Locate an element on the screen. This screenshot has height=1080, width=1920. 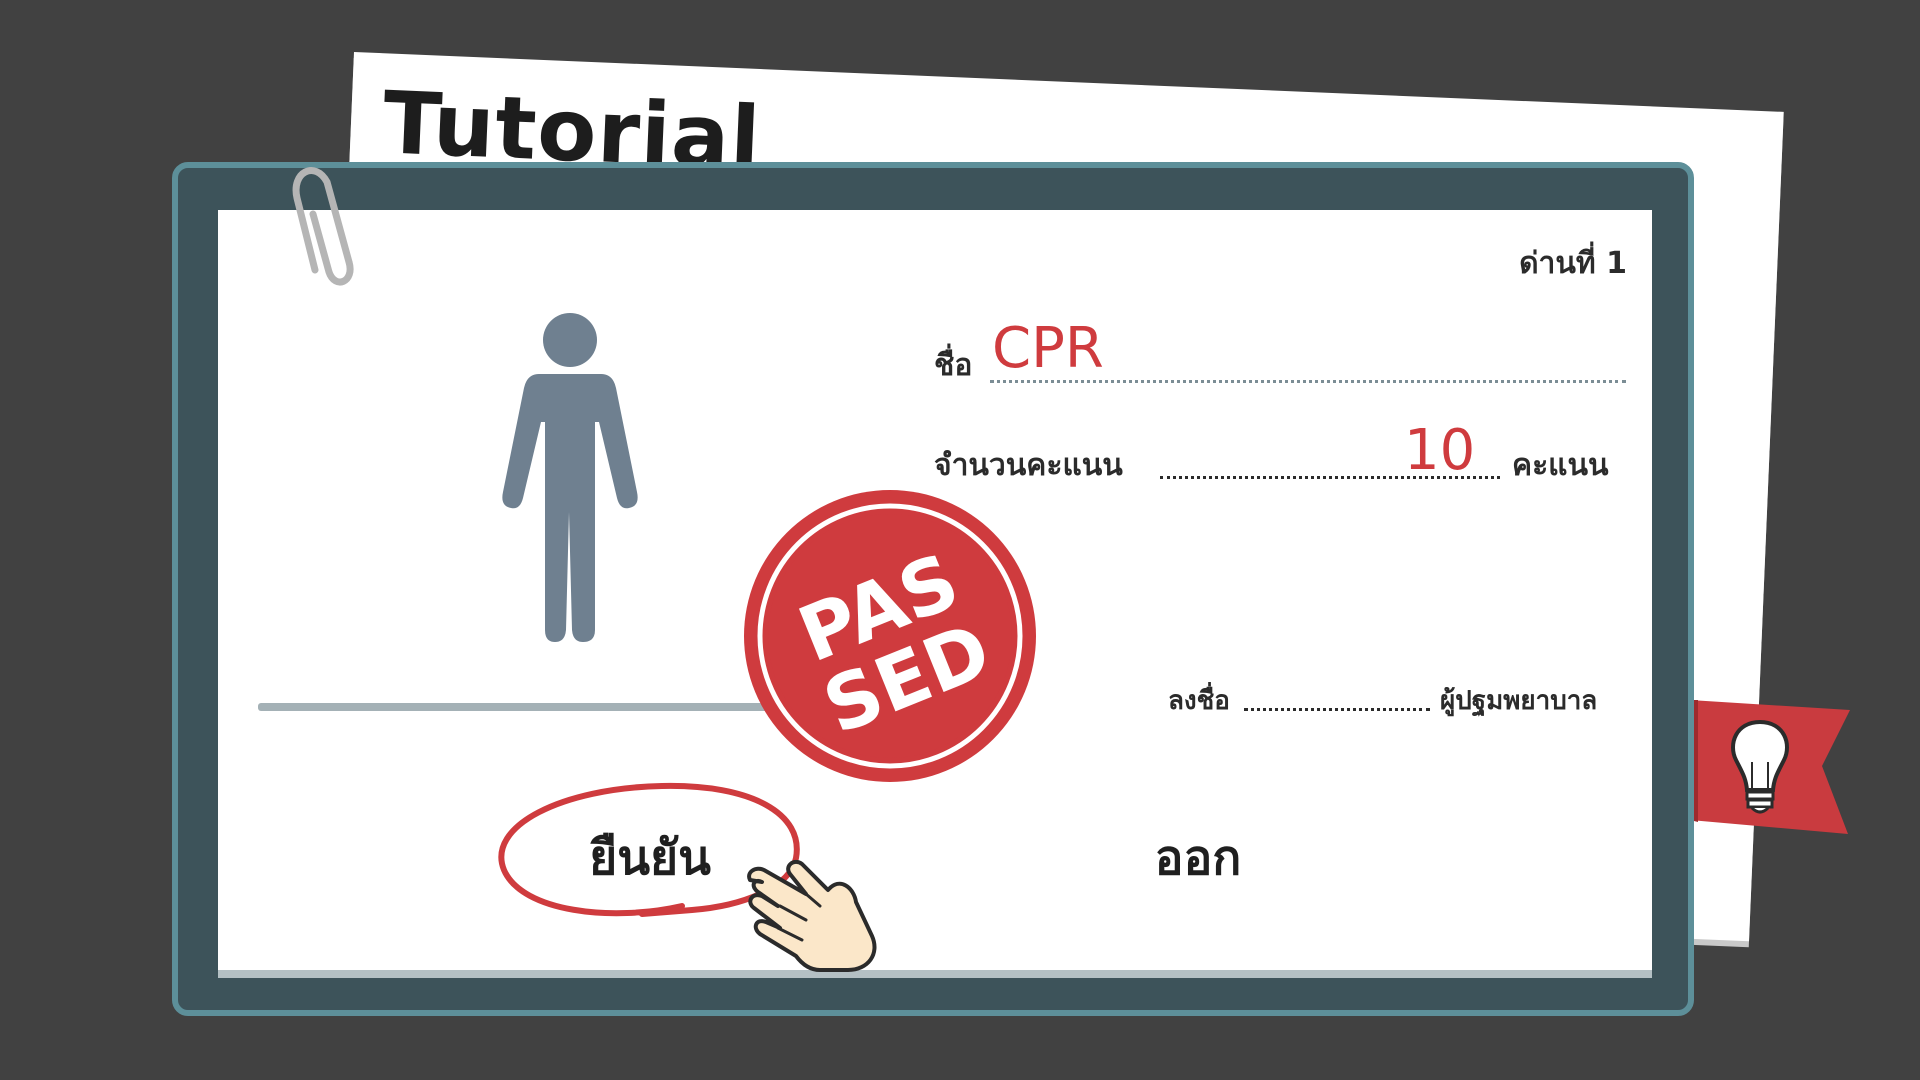
exit-button: ออก is located at coordinates (1198, 855).